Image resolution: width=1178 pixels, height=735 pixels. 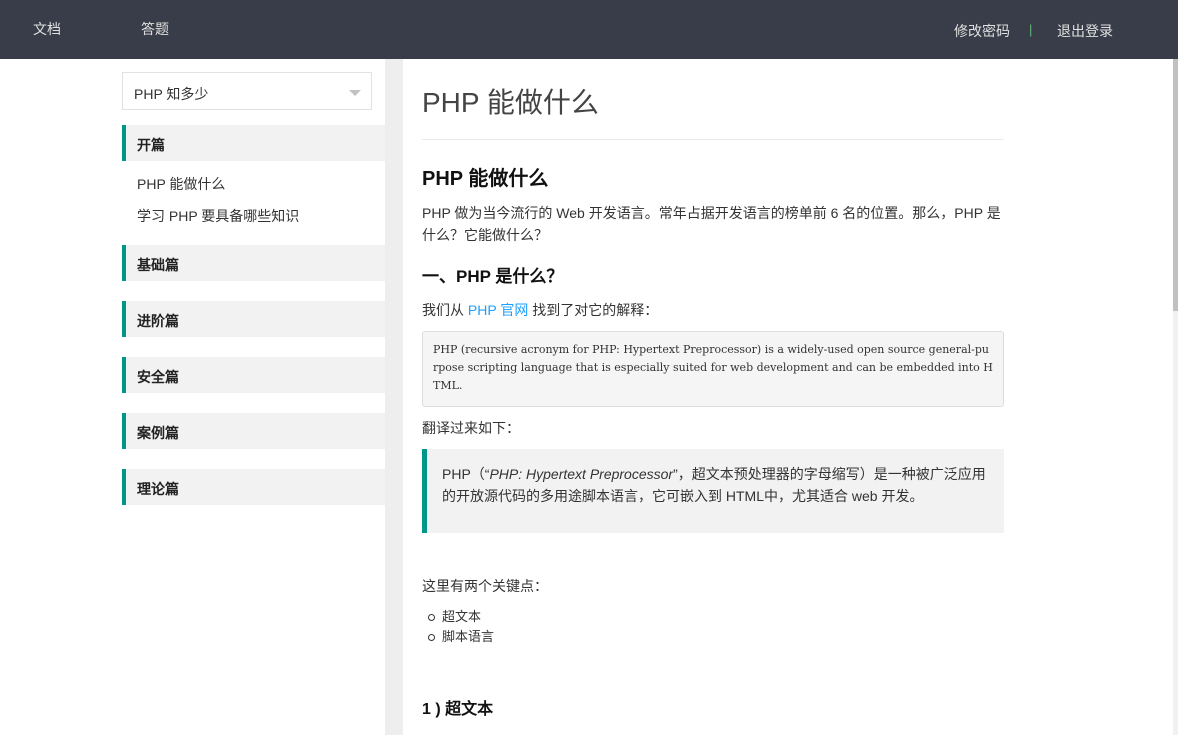 I want to click on chevron-down-icon, so click(x=355, y=93).